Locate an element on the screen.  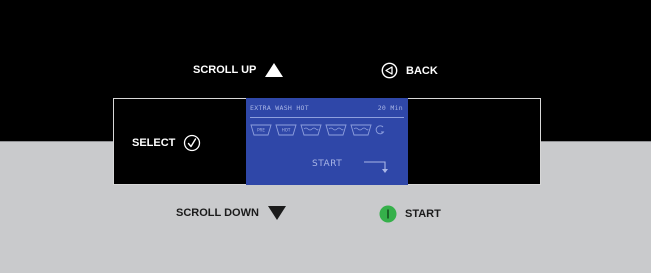
scroll-down-button: SCROLL DOWN is located at coordinates (231, 213).